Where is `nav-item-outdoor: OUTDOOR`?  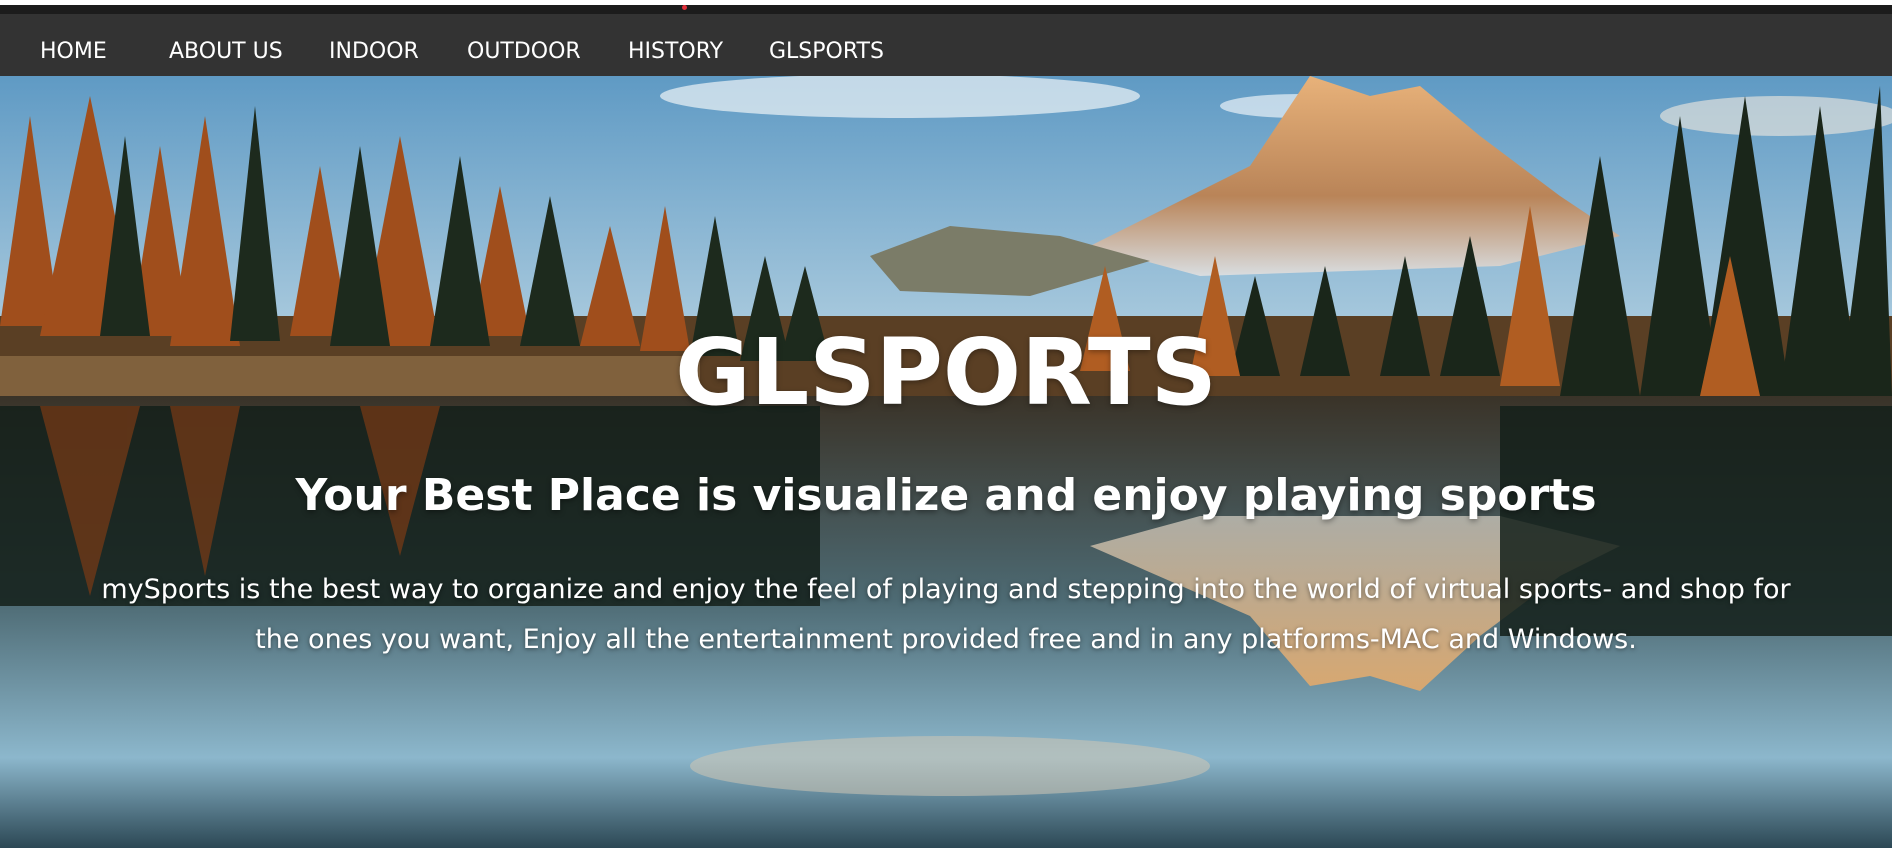
nav-item-outdoor: OUTDOOR is located at coordinates (524, 45).